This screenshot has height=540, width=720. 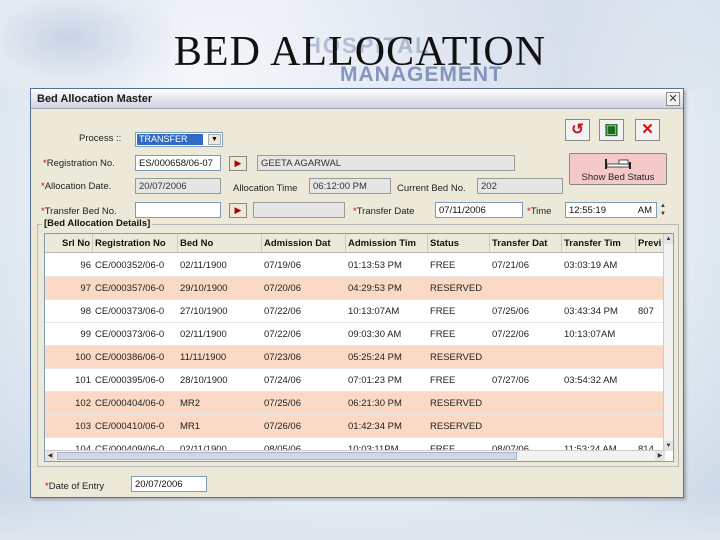 I want to click on date-of-entry-label: *Date of Entry, so click(x=75, y=486).